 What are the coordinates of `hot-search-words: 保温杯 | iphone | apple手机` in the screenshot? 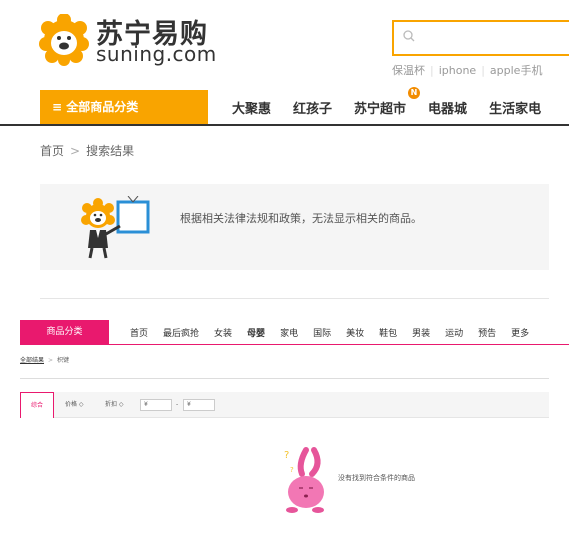 It's located at (467, 70).